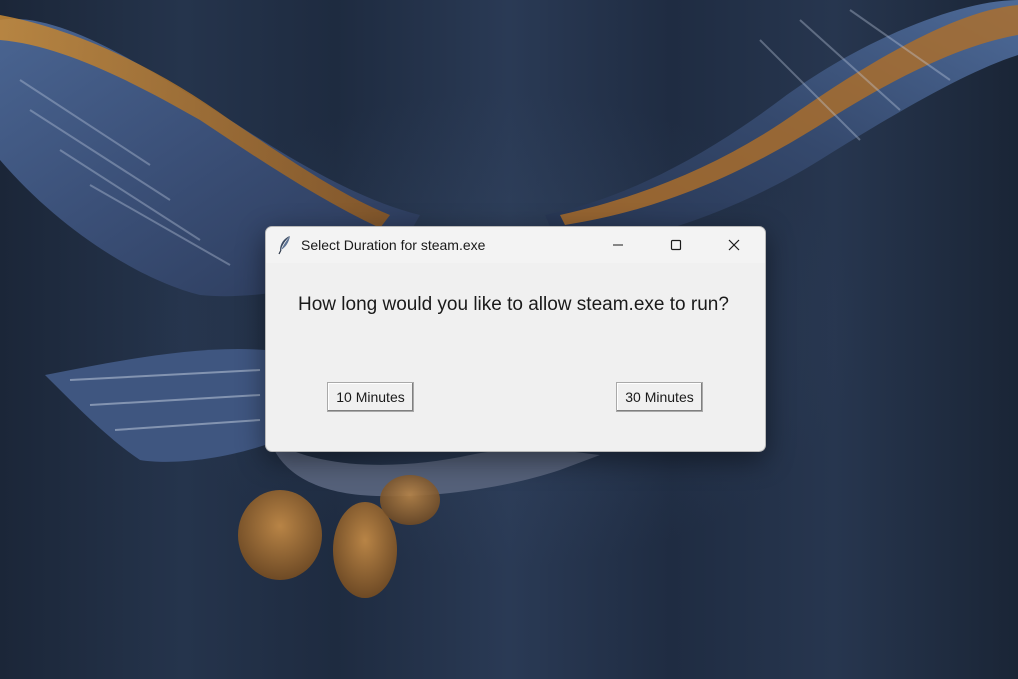 This screenshot has width=1018, height=679. I want to click on thirty-minutes-button: 30 Minutes, so click(659, 397).